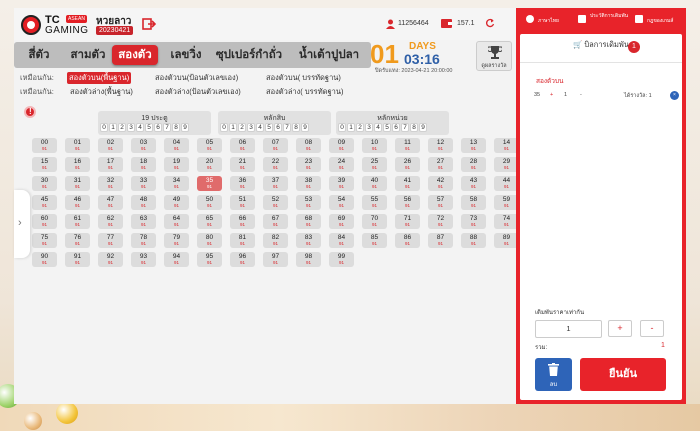 The image size is (700, 431). I want to click on number-cell: 06 91, so click(242, 145).